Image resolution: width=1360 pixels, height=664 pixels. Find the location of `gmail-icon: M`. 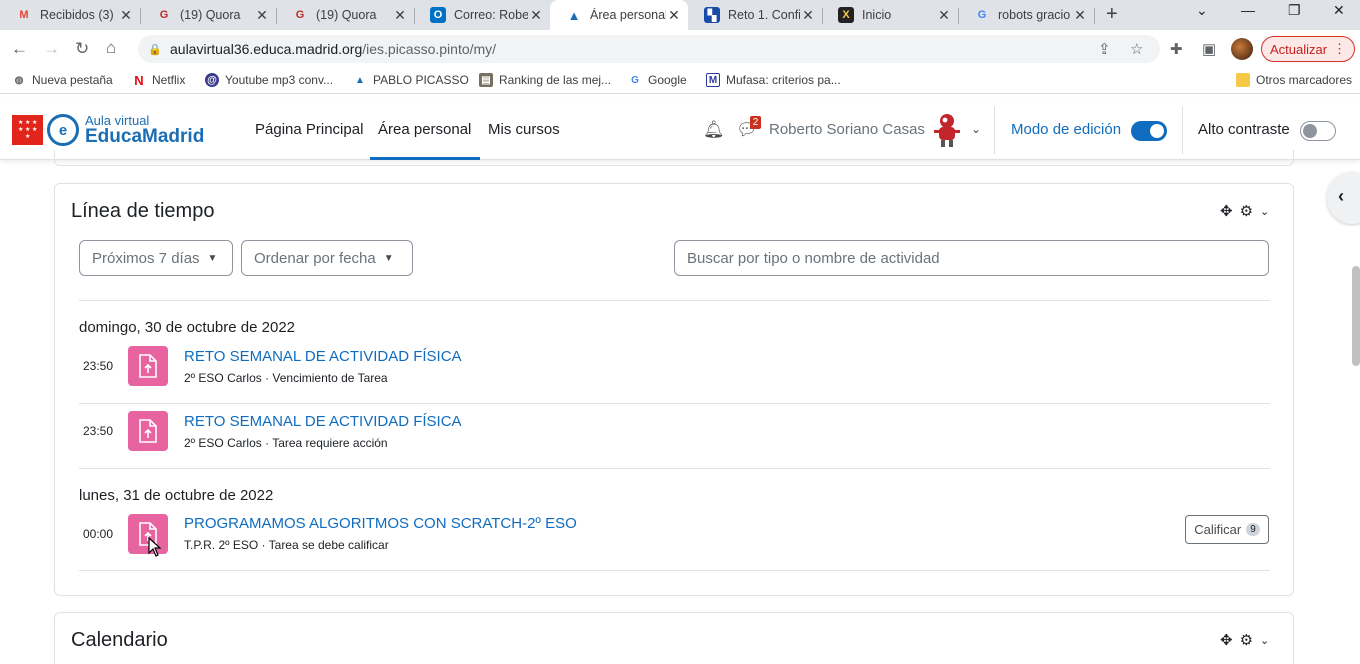

gmail-icon: M is located at coordinates (24, 15).